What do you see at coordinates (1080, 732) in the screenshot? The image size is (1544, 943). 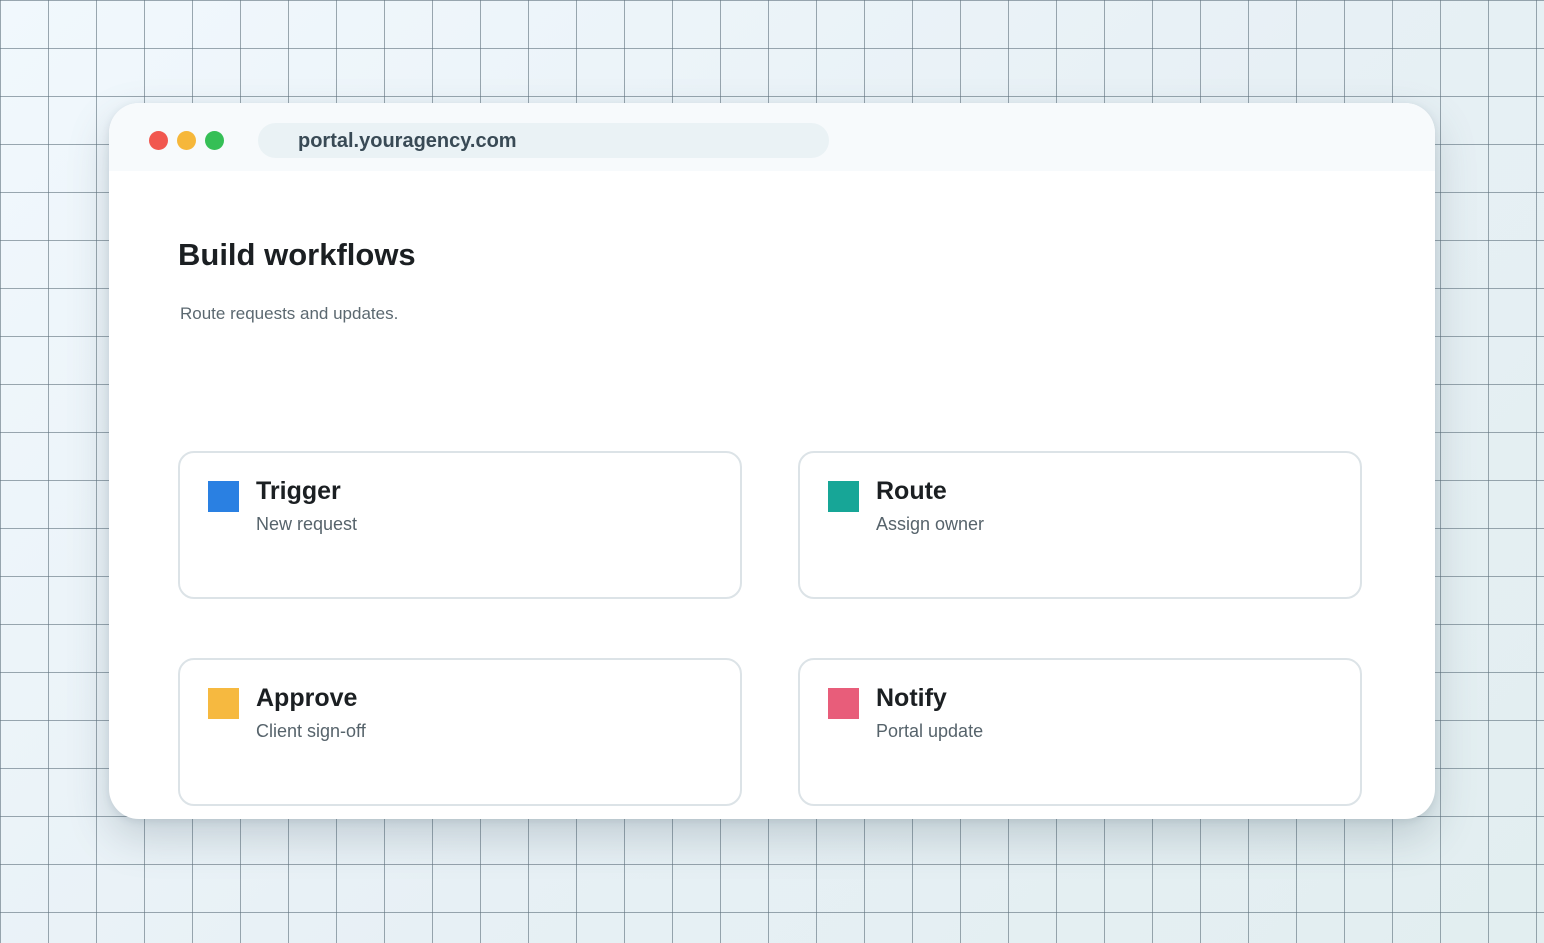 I see `workflow-card-notify: Notify Portal update` at bounding box center [1080, 732].